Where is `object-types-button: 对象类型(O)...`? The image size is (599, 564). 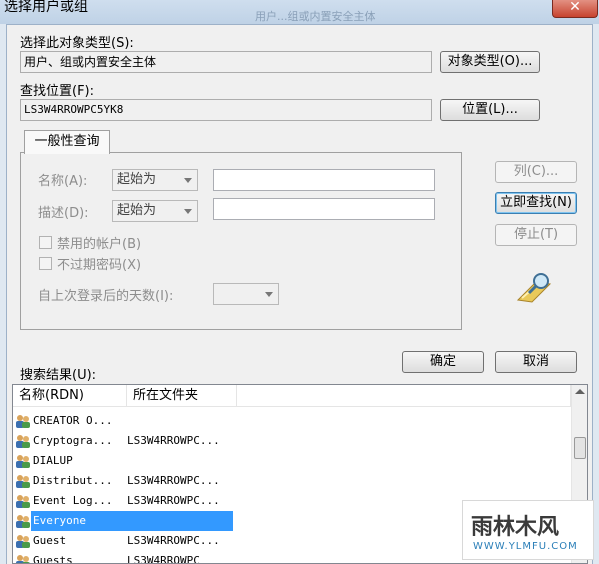
object-types-button: 对象类型(O)... is located at coordinates (490, 62).